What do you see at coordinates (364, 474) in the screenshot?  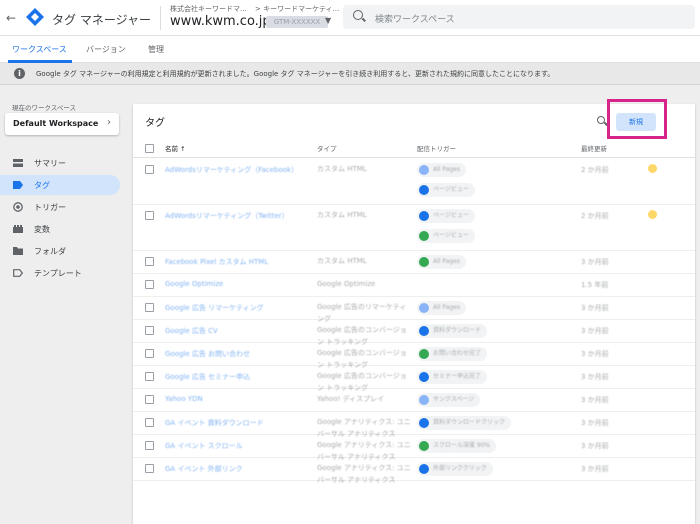 I see `tag-type: Google アナリティクス: ユニバーサル アナリティクス` at bounding box center [364, 474].